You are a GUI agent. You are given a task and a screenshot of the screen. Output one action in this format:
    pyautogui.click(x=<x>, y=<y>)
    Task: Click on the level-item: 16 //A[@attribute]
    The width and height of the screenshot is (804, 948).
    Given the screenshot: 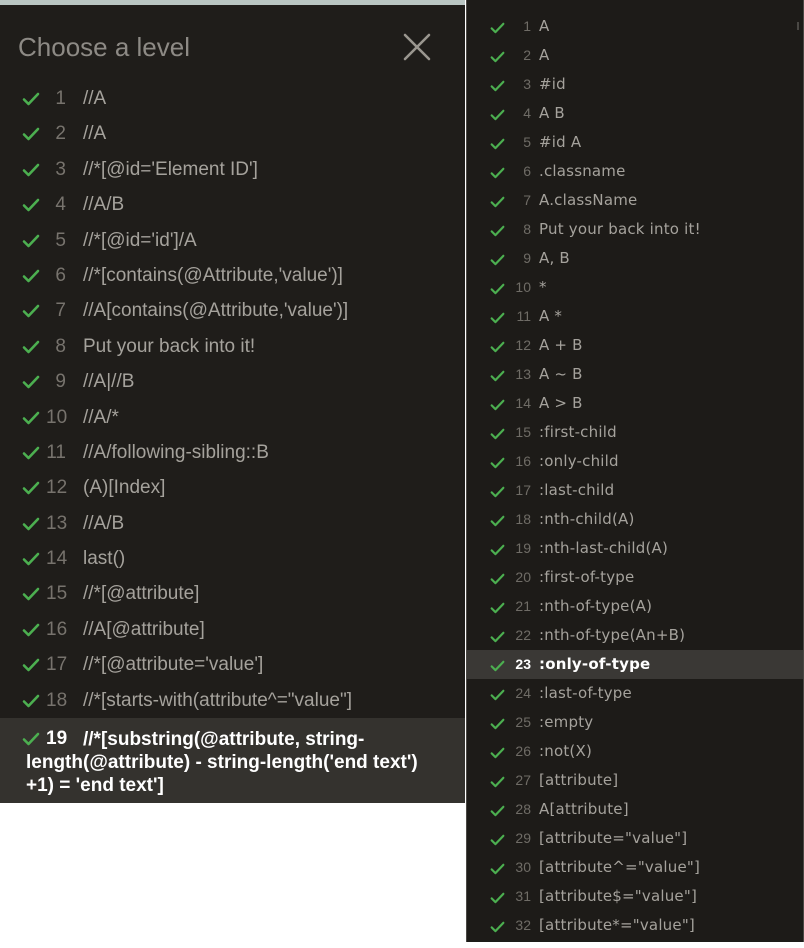 What is the action you would take?
    pyautogui.click(x=232, y=629)
    